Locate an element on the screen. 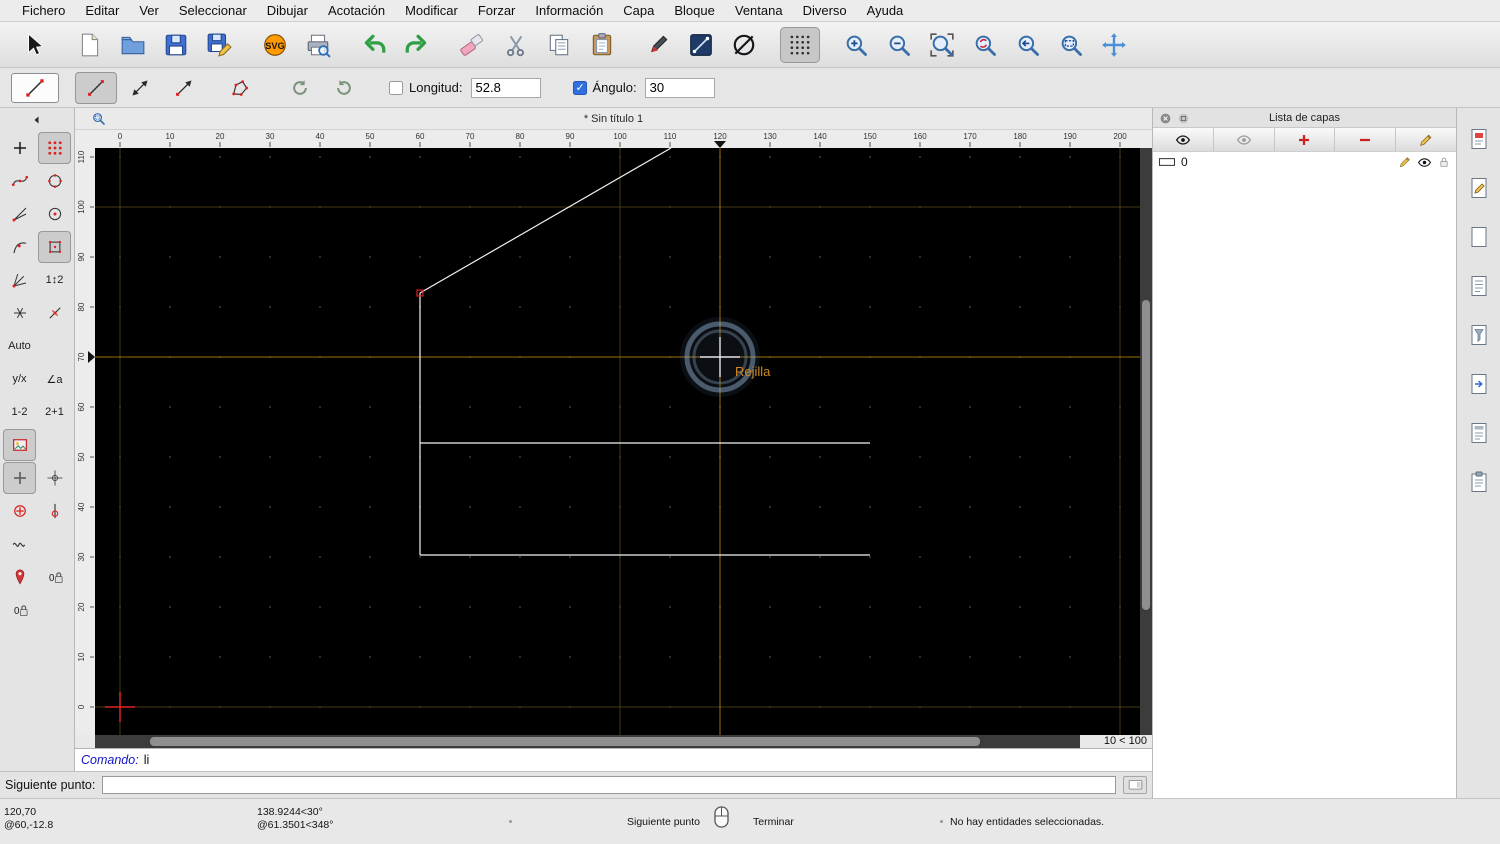 The width and height of the screenshot is (1500, 844). save-as-button is located at coordinates (219, 45).